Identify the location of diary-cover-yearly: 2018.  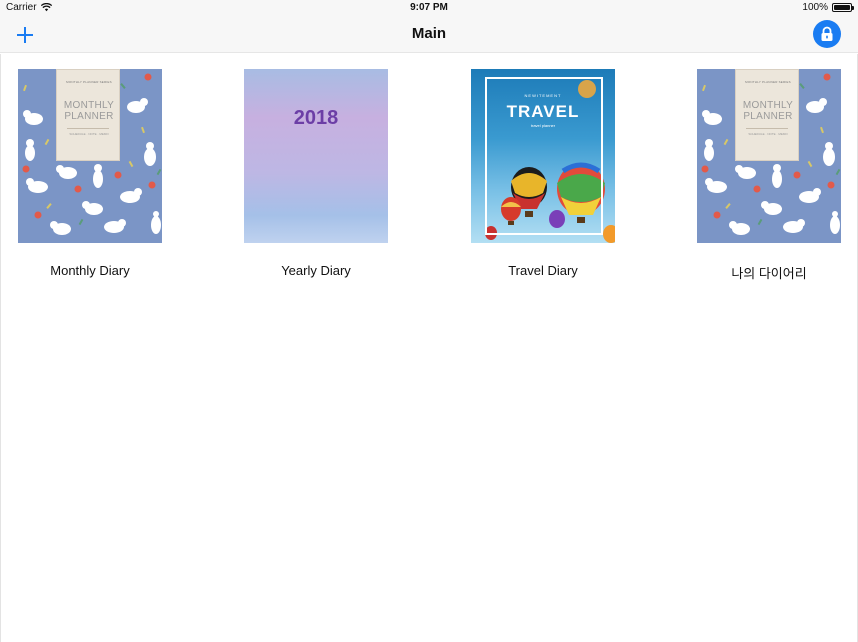
(316, 156).